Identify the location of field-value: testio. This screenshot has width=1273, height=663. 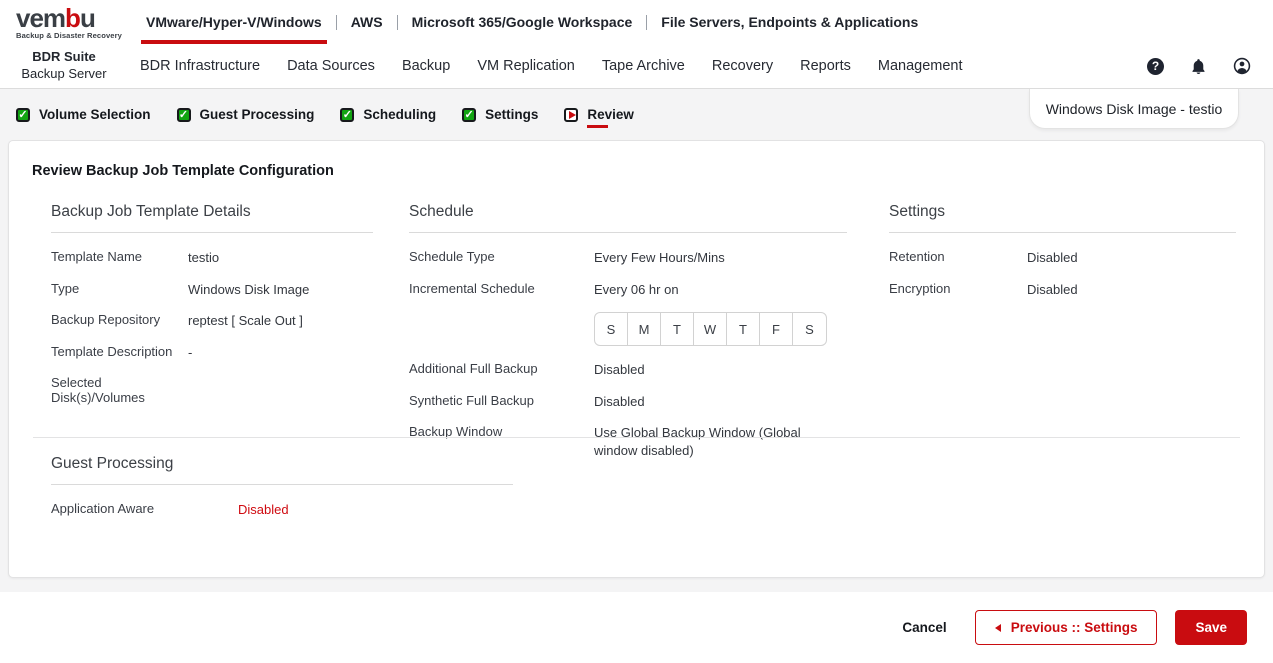
(204, 257).